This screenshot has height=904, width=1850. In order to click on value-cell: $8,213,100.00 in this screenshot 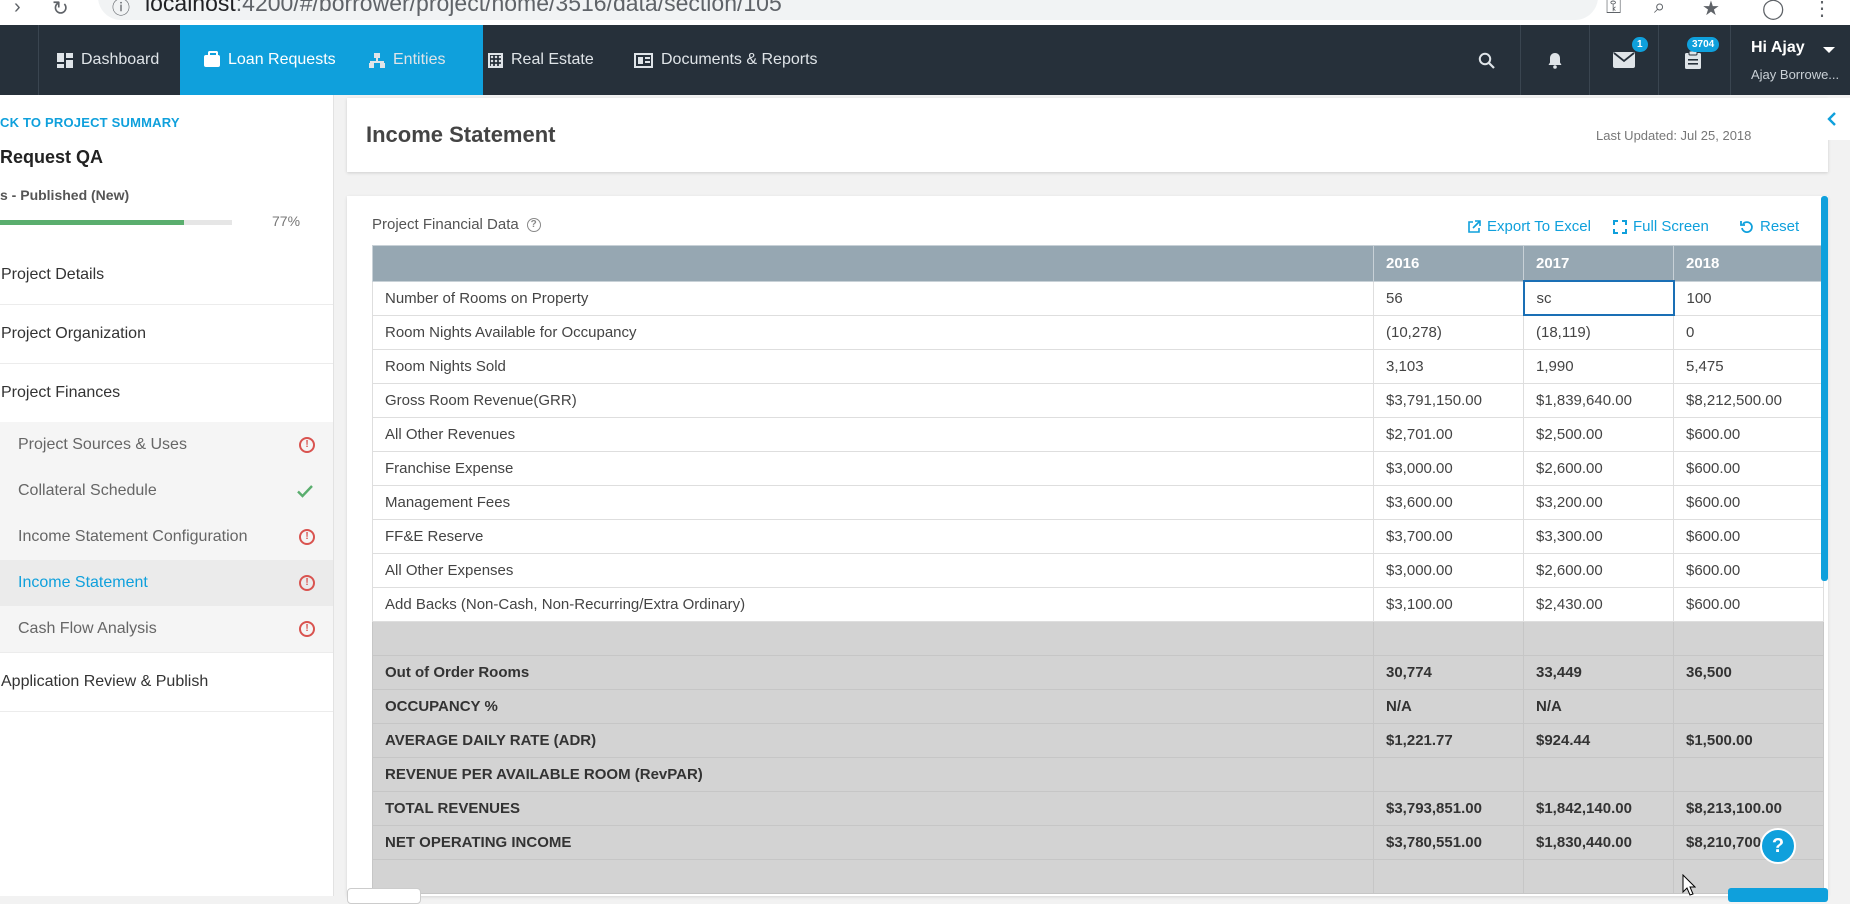, I will do `click(1748, 808)`.